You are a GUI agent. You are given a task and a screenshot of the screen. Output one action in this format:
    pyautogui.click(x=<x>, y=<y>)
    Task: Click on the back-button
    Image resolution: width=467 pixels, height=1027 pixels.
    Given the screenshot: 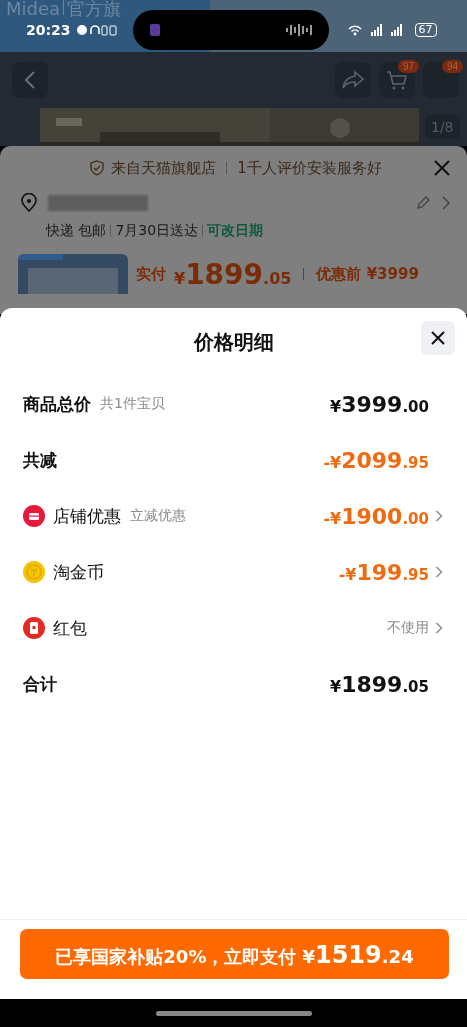 What is the action you would take?
    pyautogui.click(x=30, y=80)
    